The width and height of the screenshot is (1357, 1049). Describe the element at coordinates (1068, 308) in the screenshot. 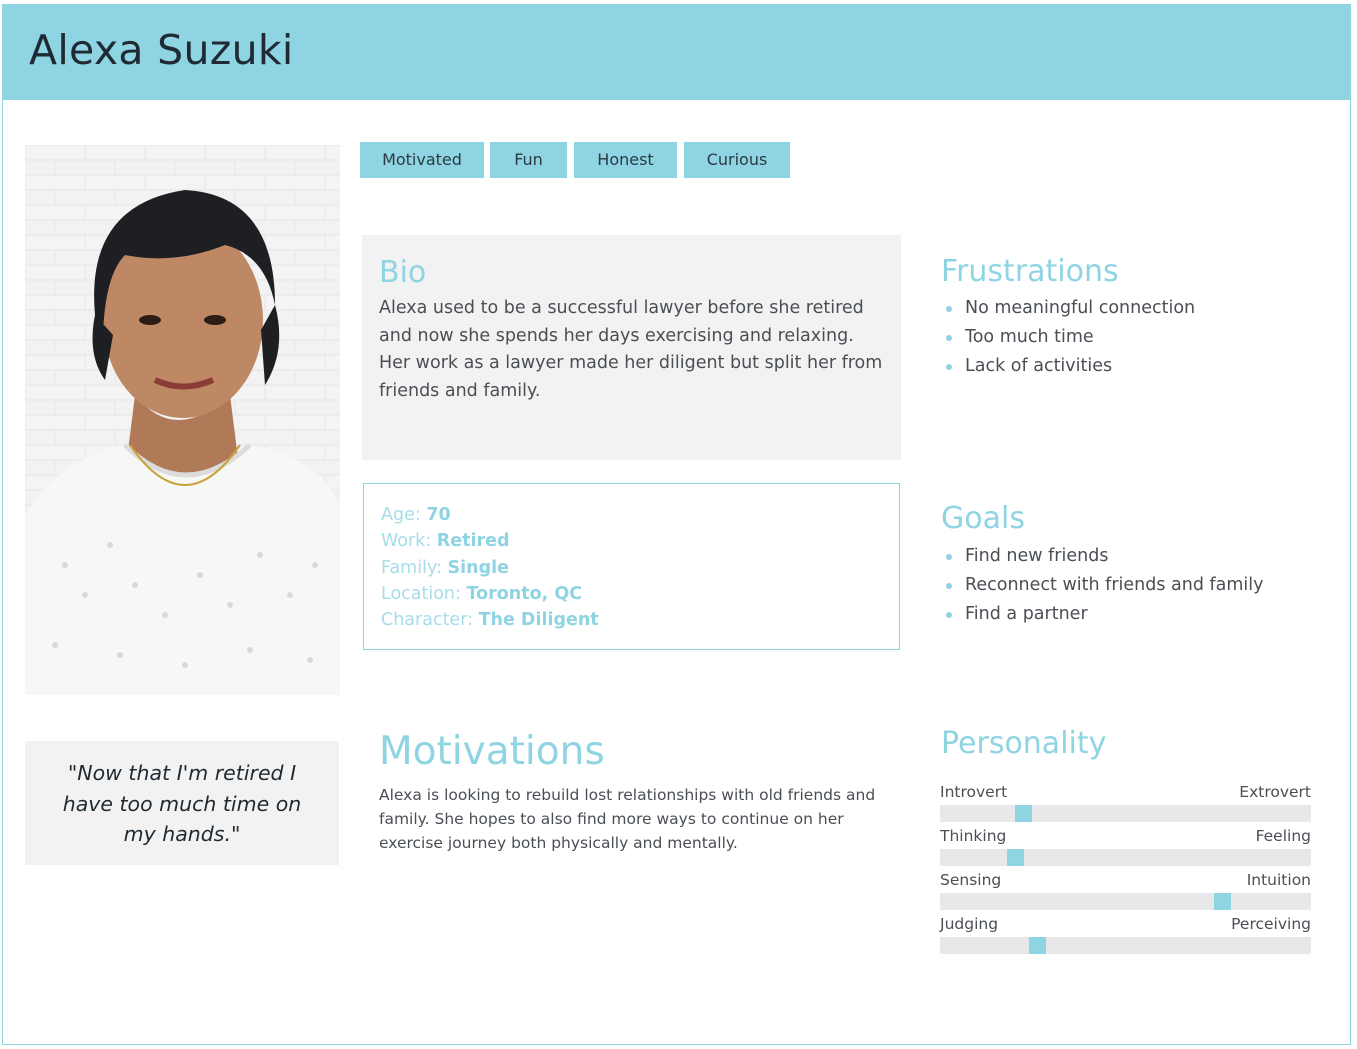

I see `list-item: No meaningful connection` at that location.